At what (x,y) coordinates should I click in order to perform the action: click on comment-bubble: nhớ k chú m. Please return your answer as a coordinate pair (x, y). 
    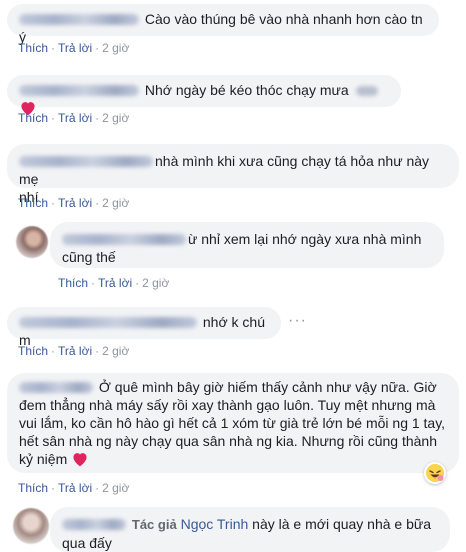
    Looking at the image, I should click on (144, 327).